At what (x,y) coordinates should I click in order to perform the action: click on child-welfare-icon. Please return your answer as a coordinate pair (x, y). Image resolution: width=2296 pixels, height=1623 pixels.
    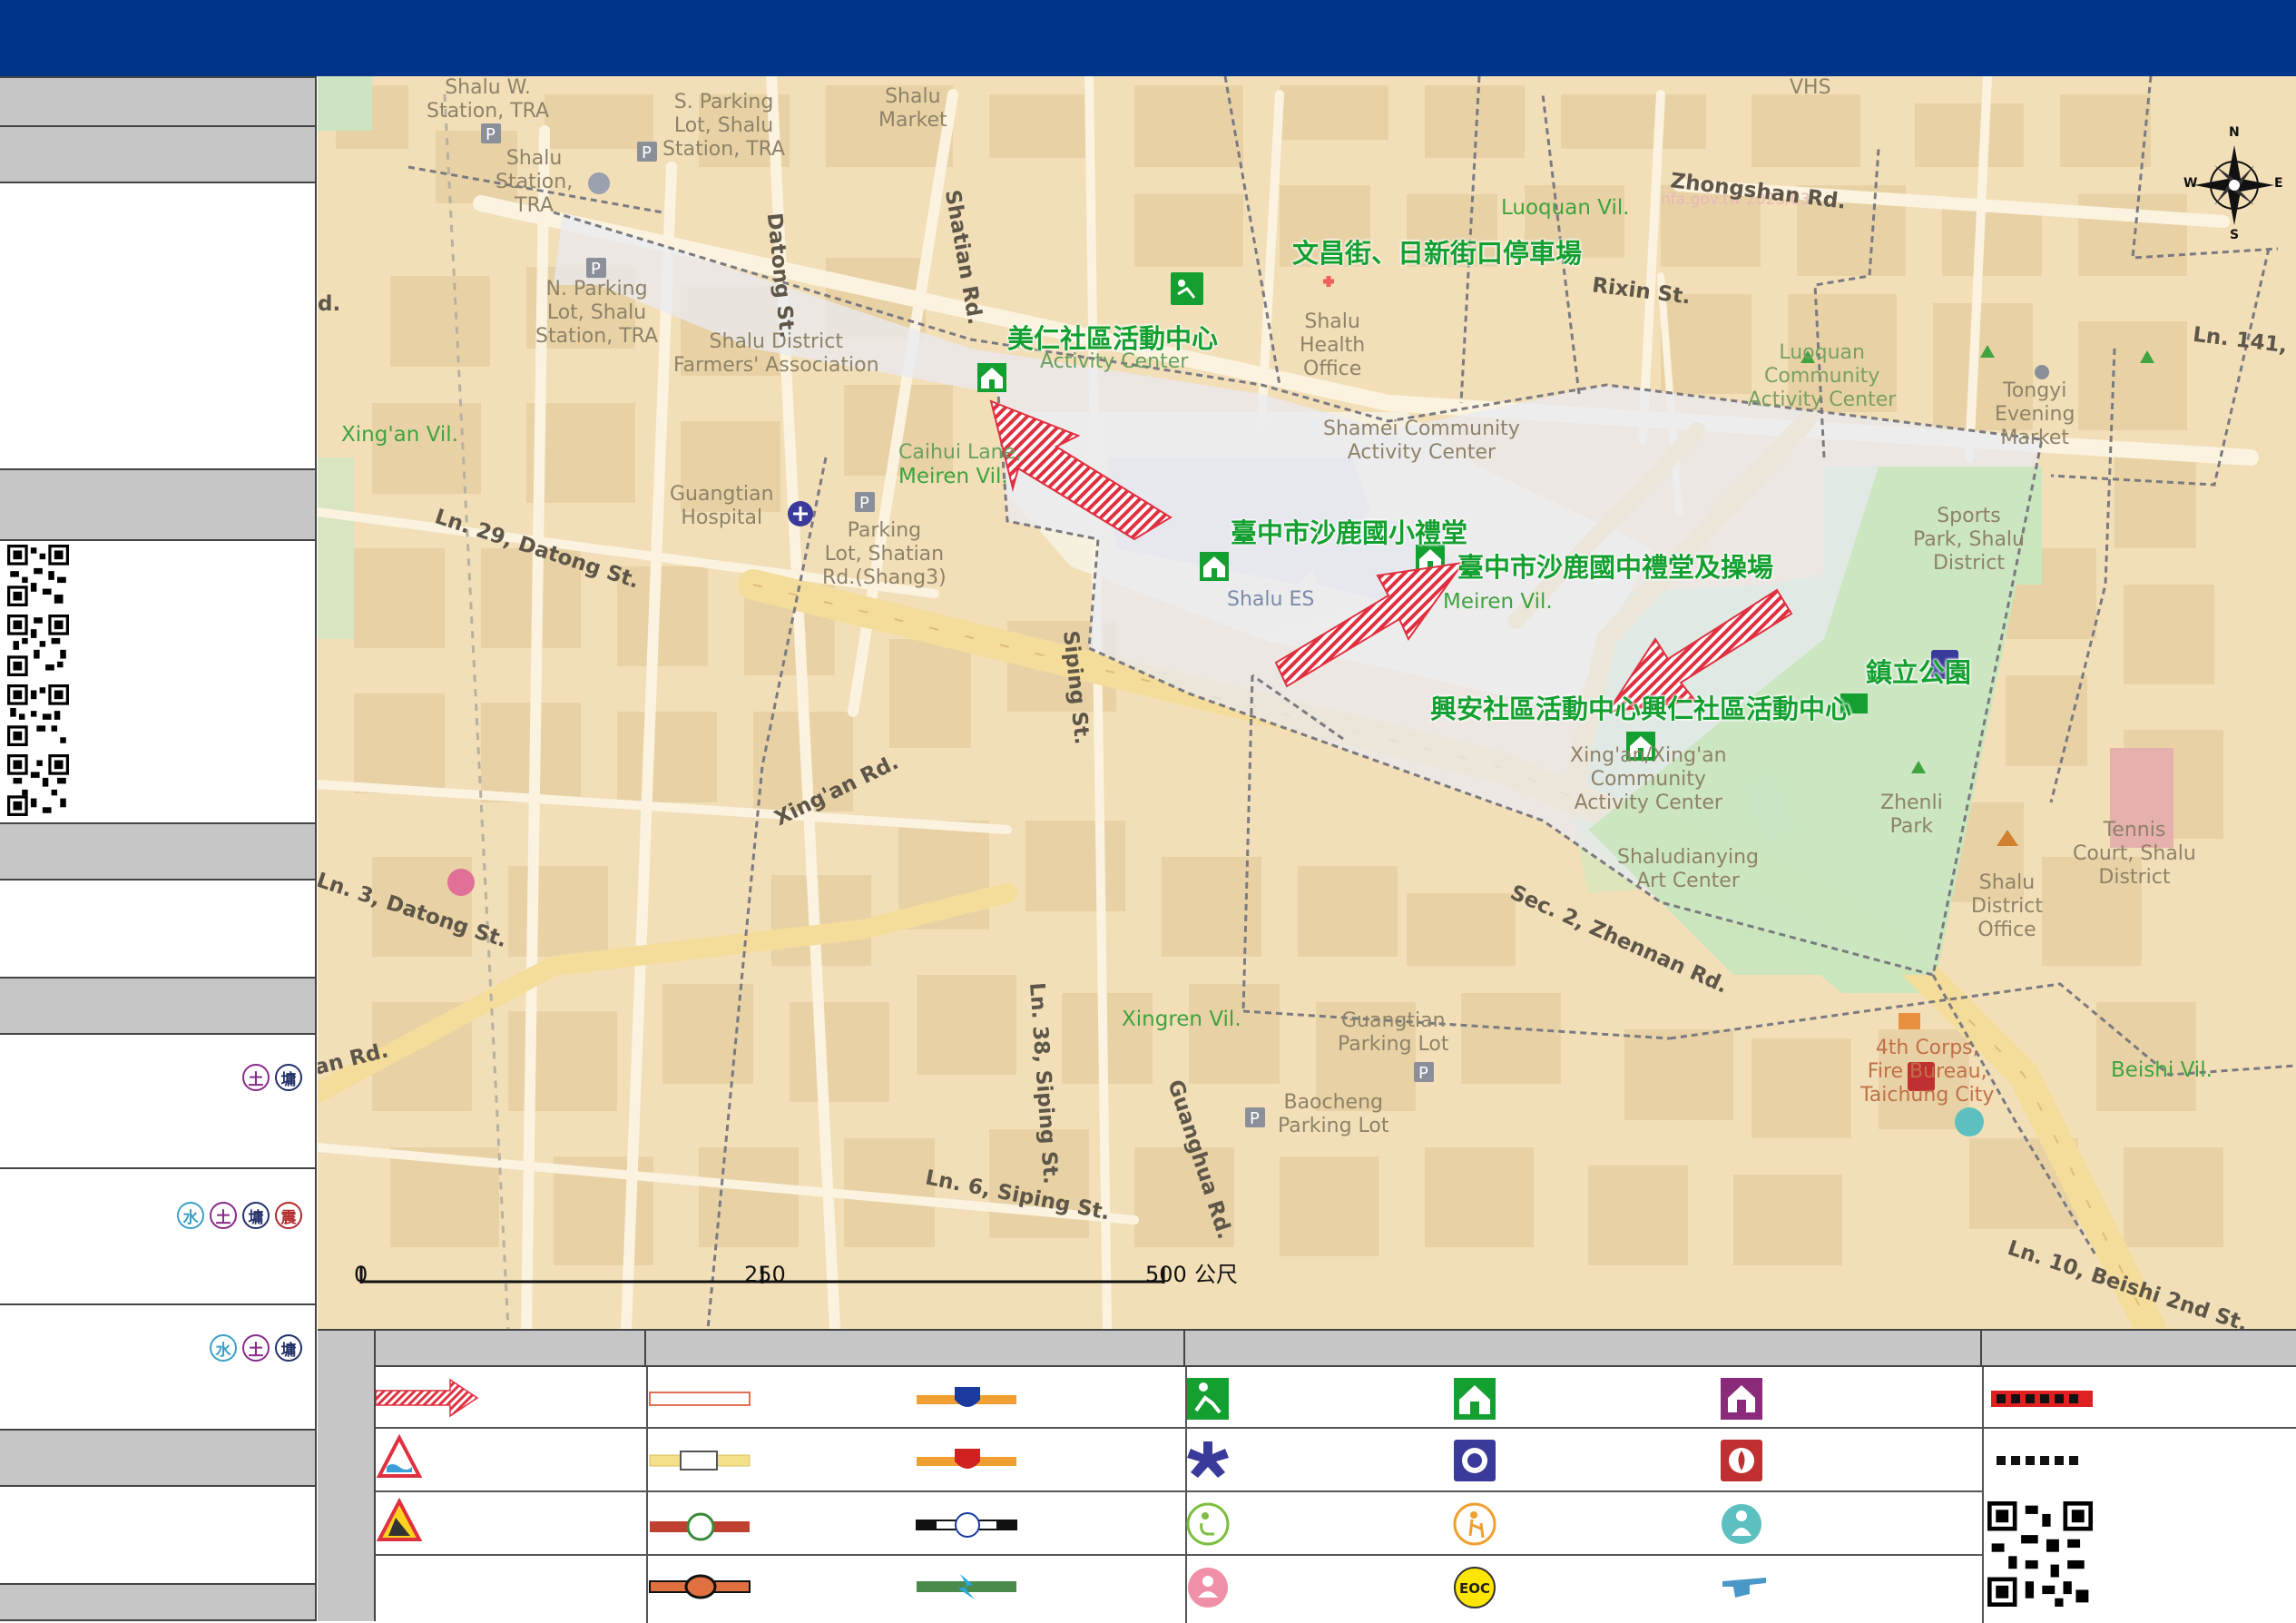
    Looking at the image, I should click on (1208, 1588).